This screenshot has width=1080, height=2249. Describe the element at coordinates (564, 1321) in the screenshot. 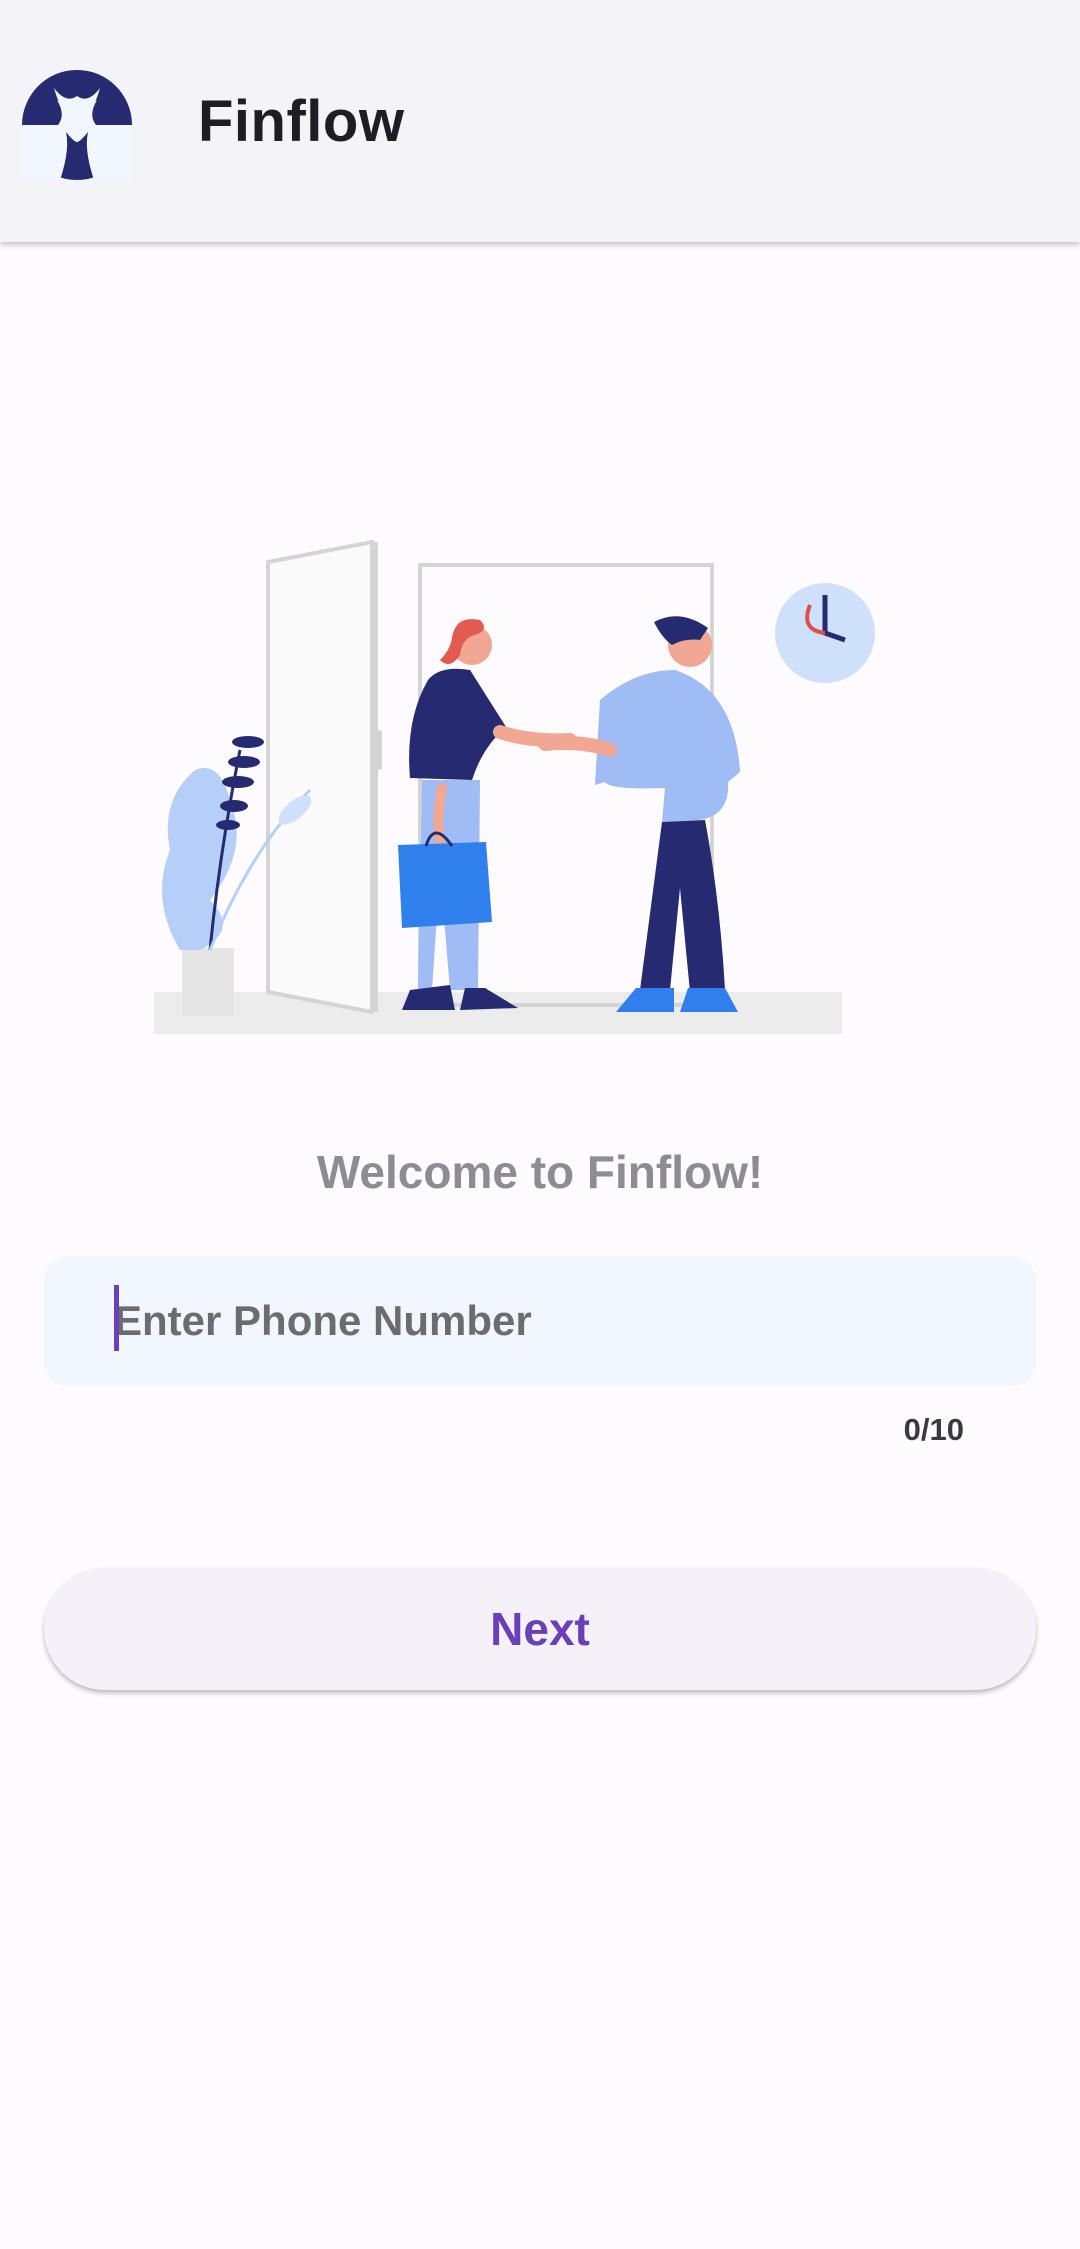

I see `phone-input` at that location.